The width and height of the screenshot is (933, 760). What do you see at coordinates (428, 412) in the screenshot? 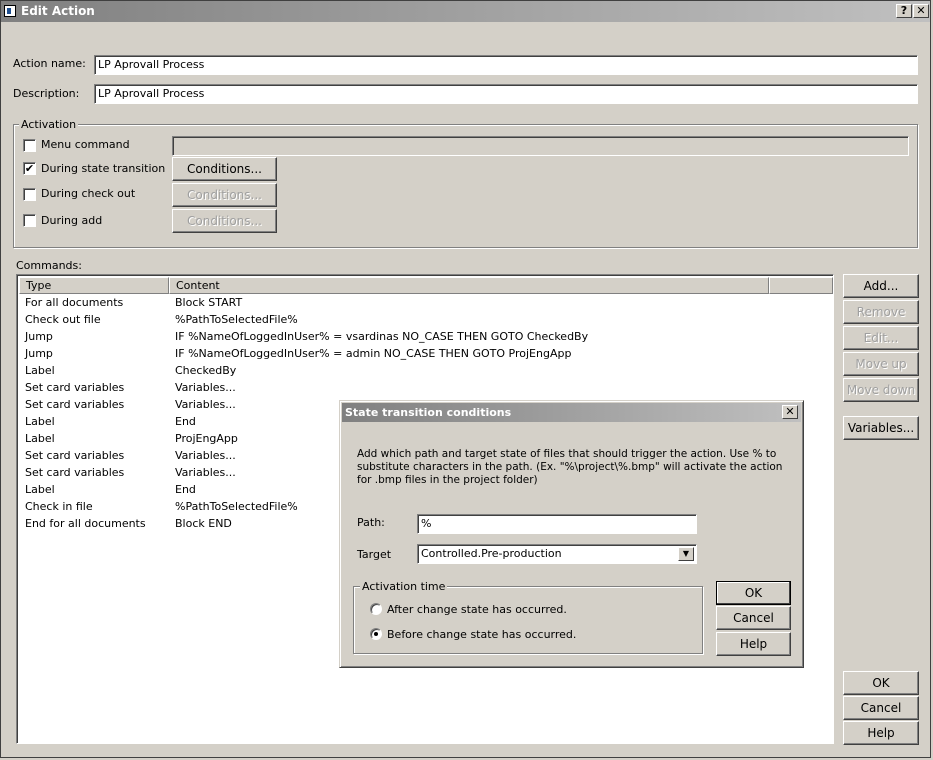
I see `dialog-title: State transition conditions` at bounding box center [428, 412].